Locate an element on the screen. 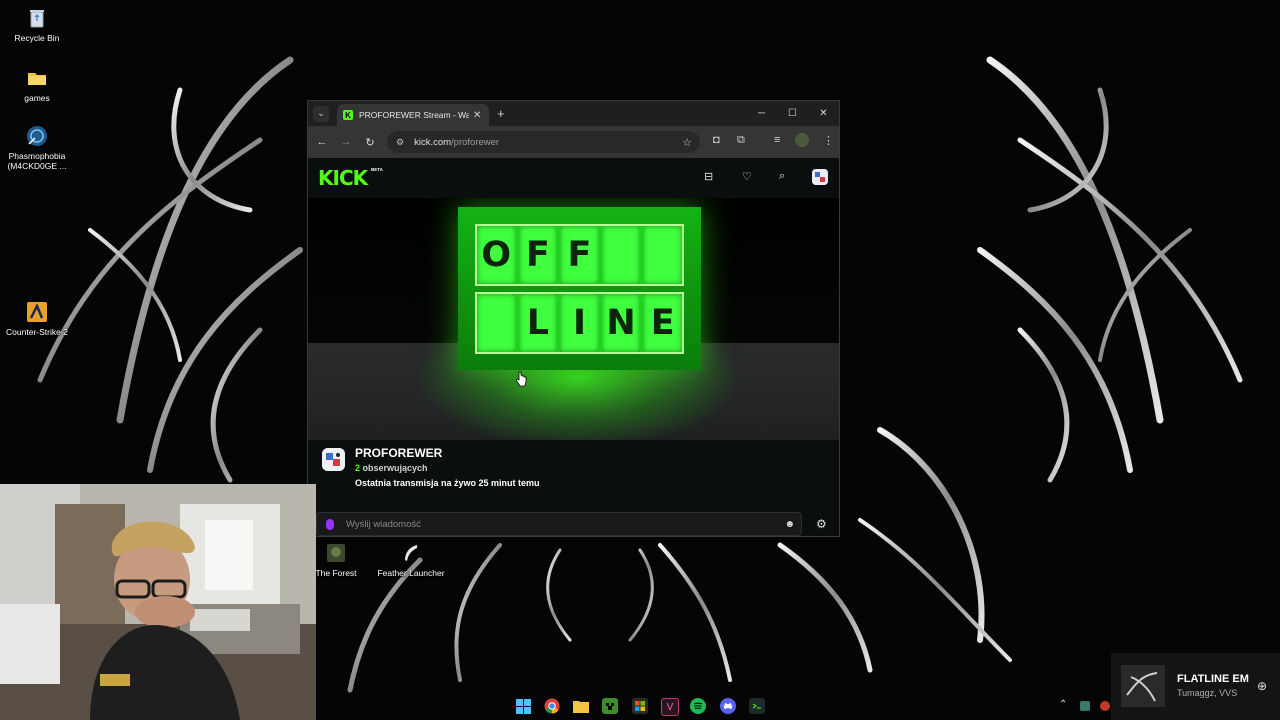 The width and height of the screenshot is (1280, 720). tab-proforewer: K PROFOREWER Stream - Watch Live ✕ is located at coordinates (413, 115).